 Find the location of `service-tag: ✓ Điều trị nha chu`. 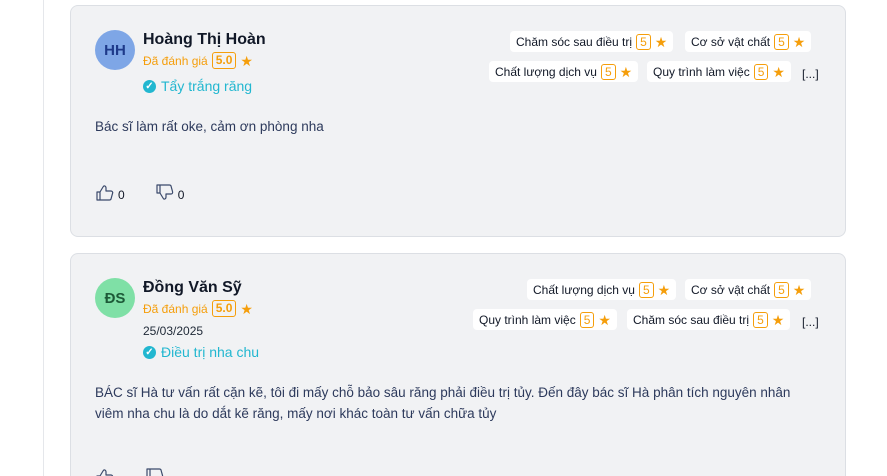

service-tag: ✓ Điều trị nha chu is located at coordinates (201, 352).